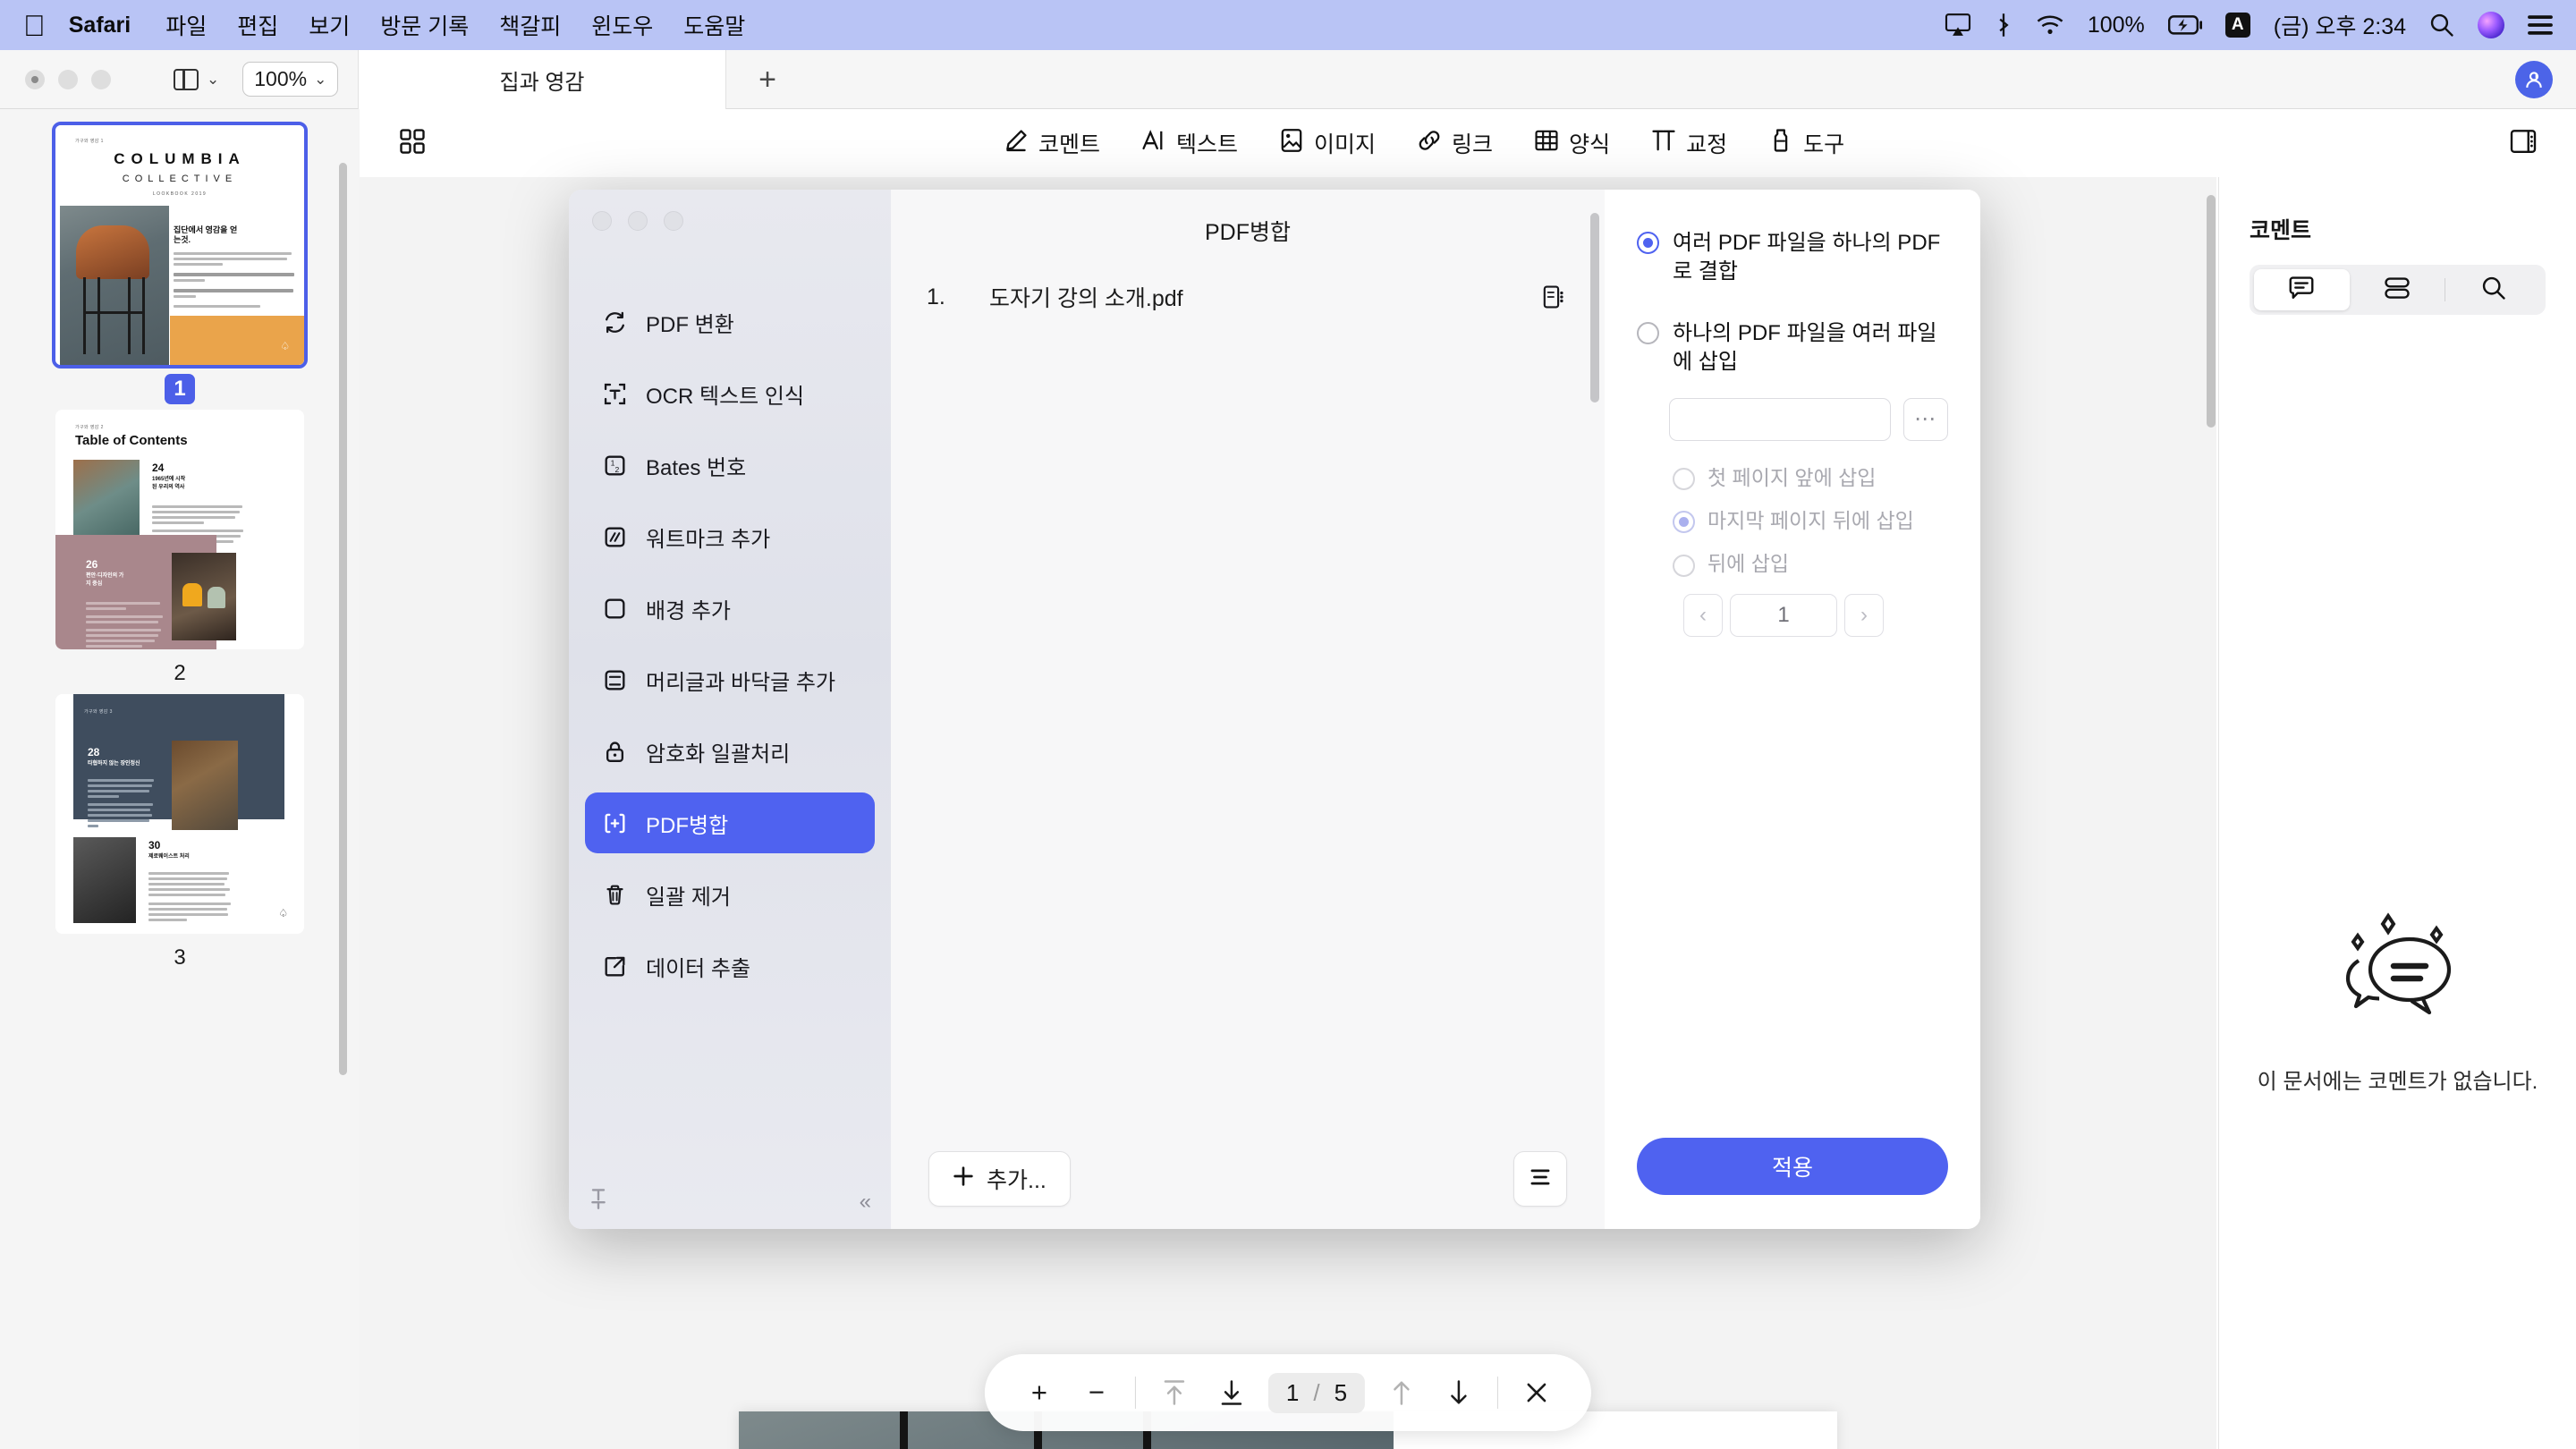  I want to click on menu-item-window: 윈도우, so click(622, 25).